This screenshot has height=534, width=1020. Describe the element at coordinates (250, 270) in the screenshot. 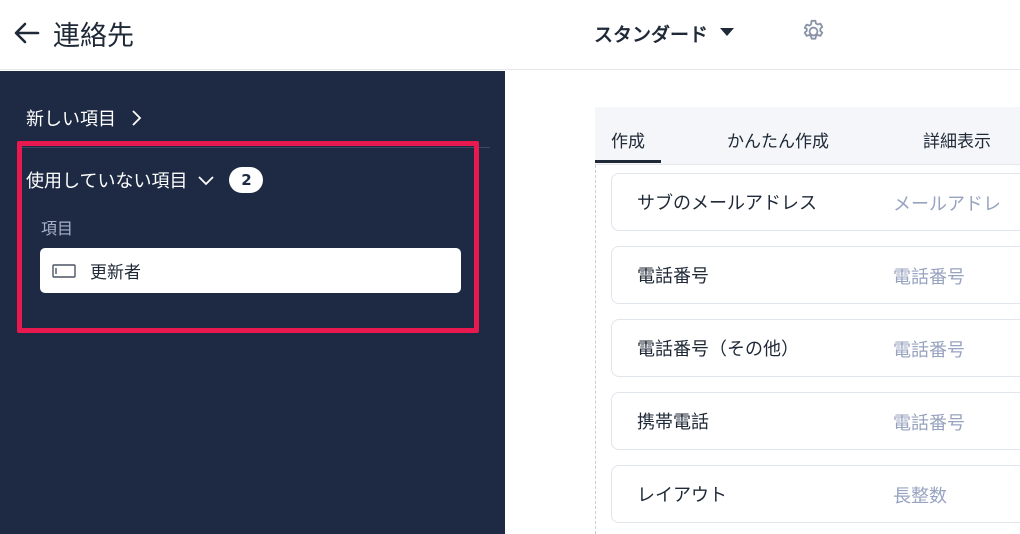

I see `unused-field-item: 更新者` at that location.